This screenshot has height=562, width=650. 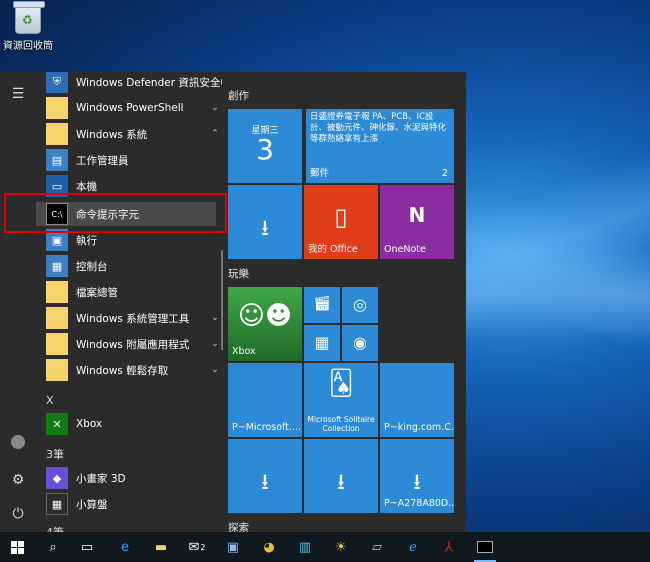 What do you see at coordinates (50, 400) in the screenshot?
I see `letter-header-x: X` at bounding box center [50, 400].